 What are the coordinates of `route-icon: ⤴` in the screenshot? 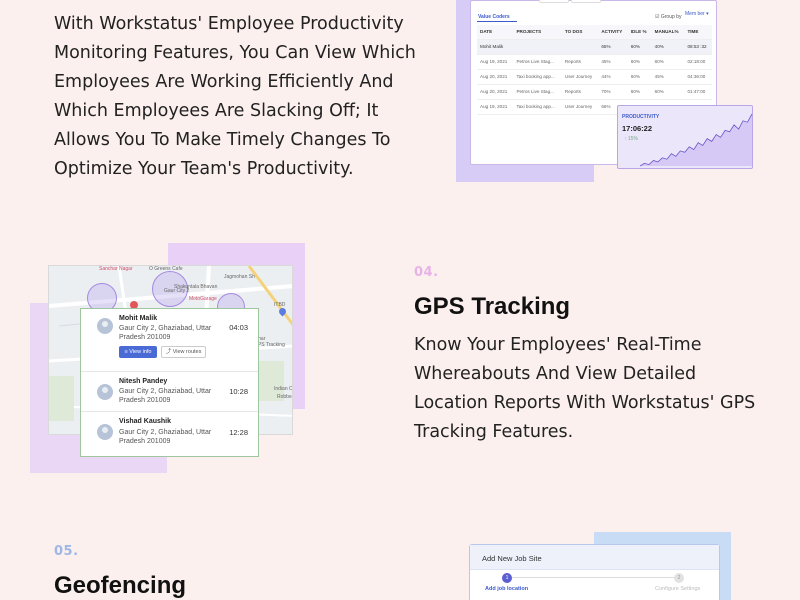 It's located at (168, 352).